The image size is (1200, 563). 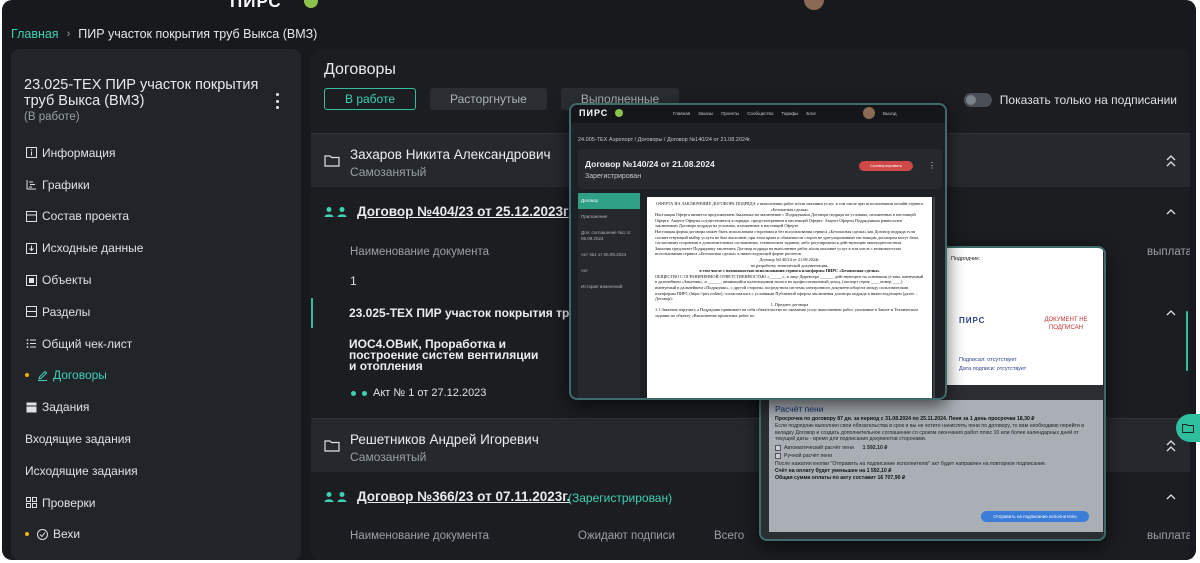 I want to click on menu-item: Проекты, so click(x=730, y=113).